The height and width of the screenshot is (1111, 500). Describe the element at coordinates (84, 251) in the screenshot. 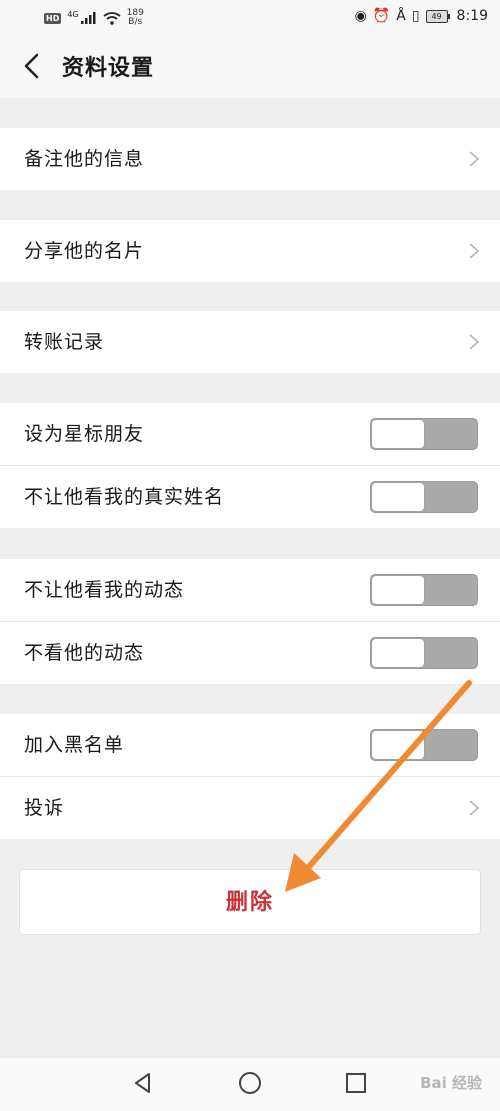

I see `row-label: 分享他的名片` at that location.